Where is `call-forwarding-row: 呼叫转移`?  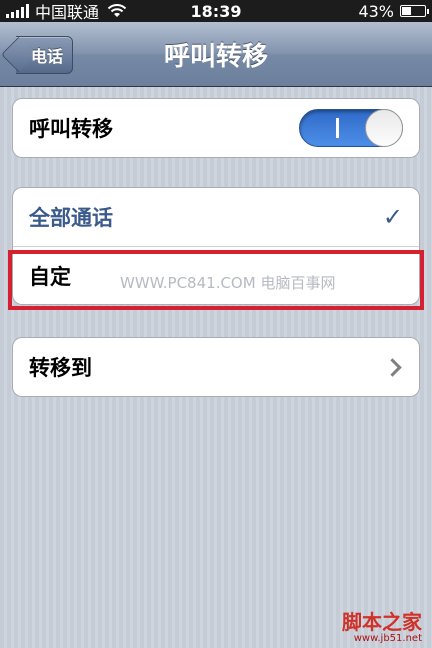
call-forwarding-row: 呼叫转移 is located at coordinates (216, 128).